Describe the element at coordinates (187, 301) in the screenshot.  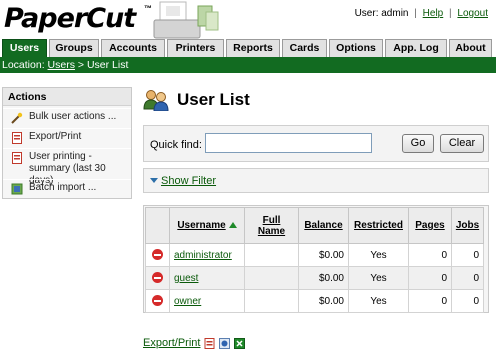
I see `username-link: owner` at that location.